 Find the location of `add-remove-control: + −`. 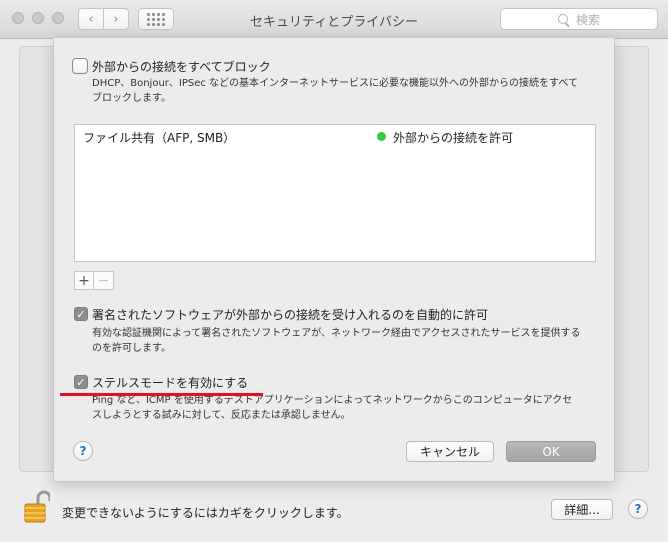

add-remove-control: + − is located at coordinates (94, 280).